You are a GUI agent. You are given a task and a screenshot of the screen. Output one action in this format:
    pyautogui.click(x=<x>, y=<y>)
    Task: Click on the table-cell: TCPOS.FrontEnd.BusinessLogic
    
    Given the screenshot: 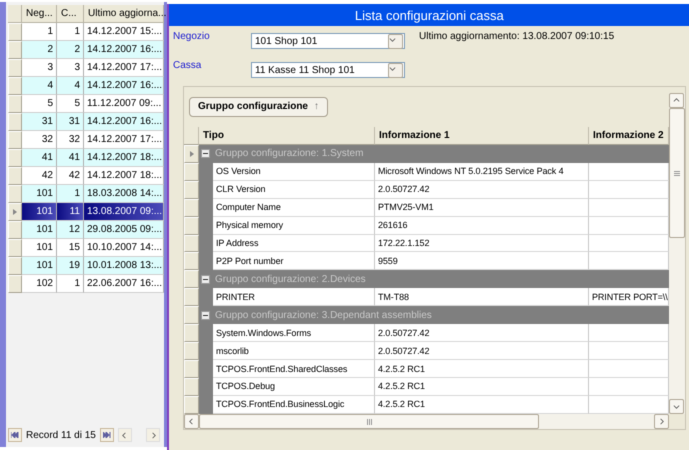 What is the action you would take?
    pyautogui.click(x=294, y=405)
    